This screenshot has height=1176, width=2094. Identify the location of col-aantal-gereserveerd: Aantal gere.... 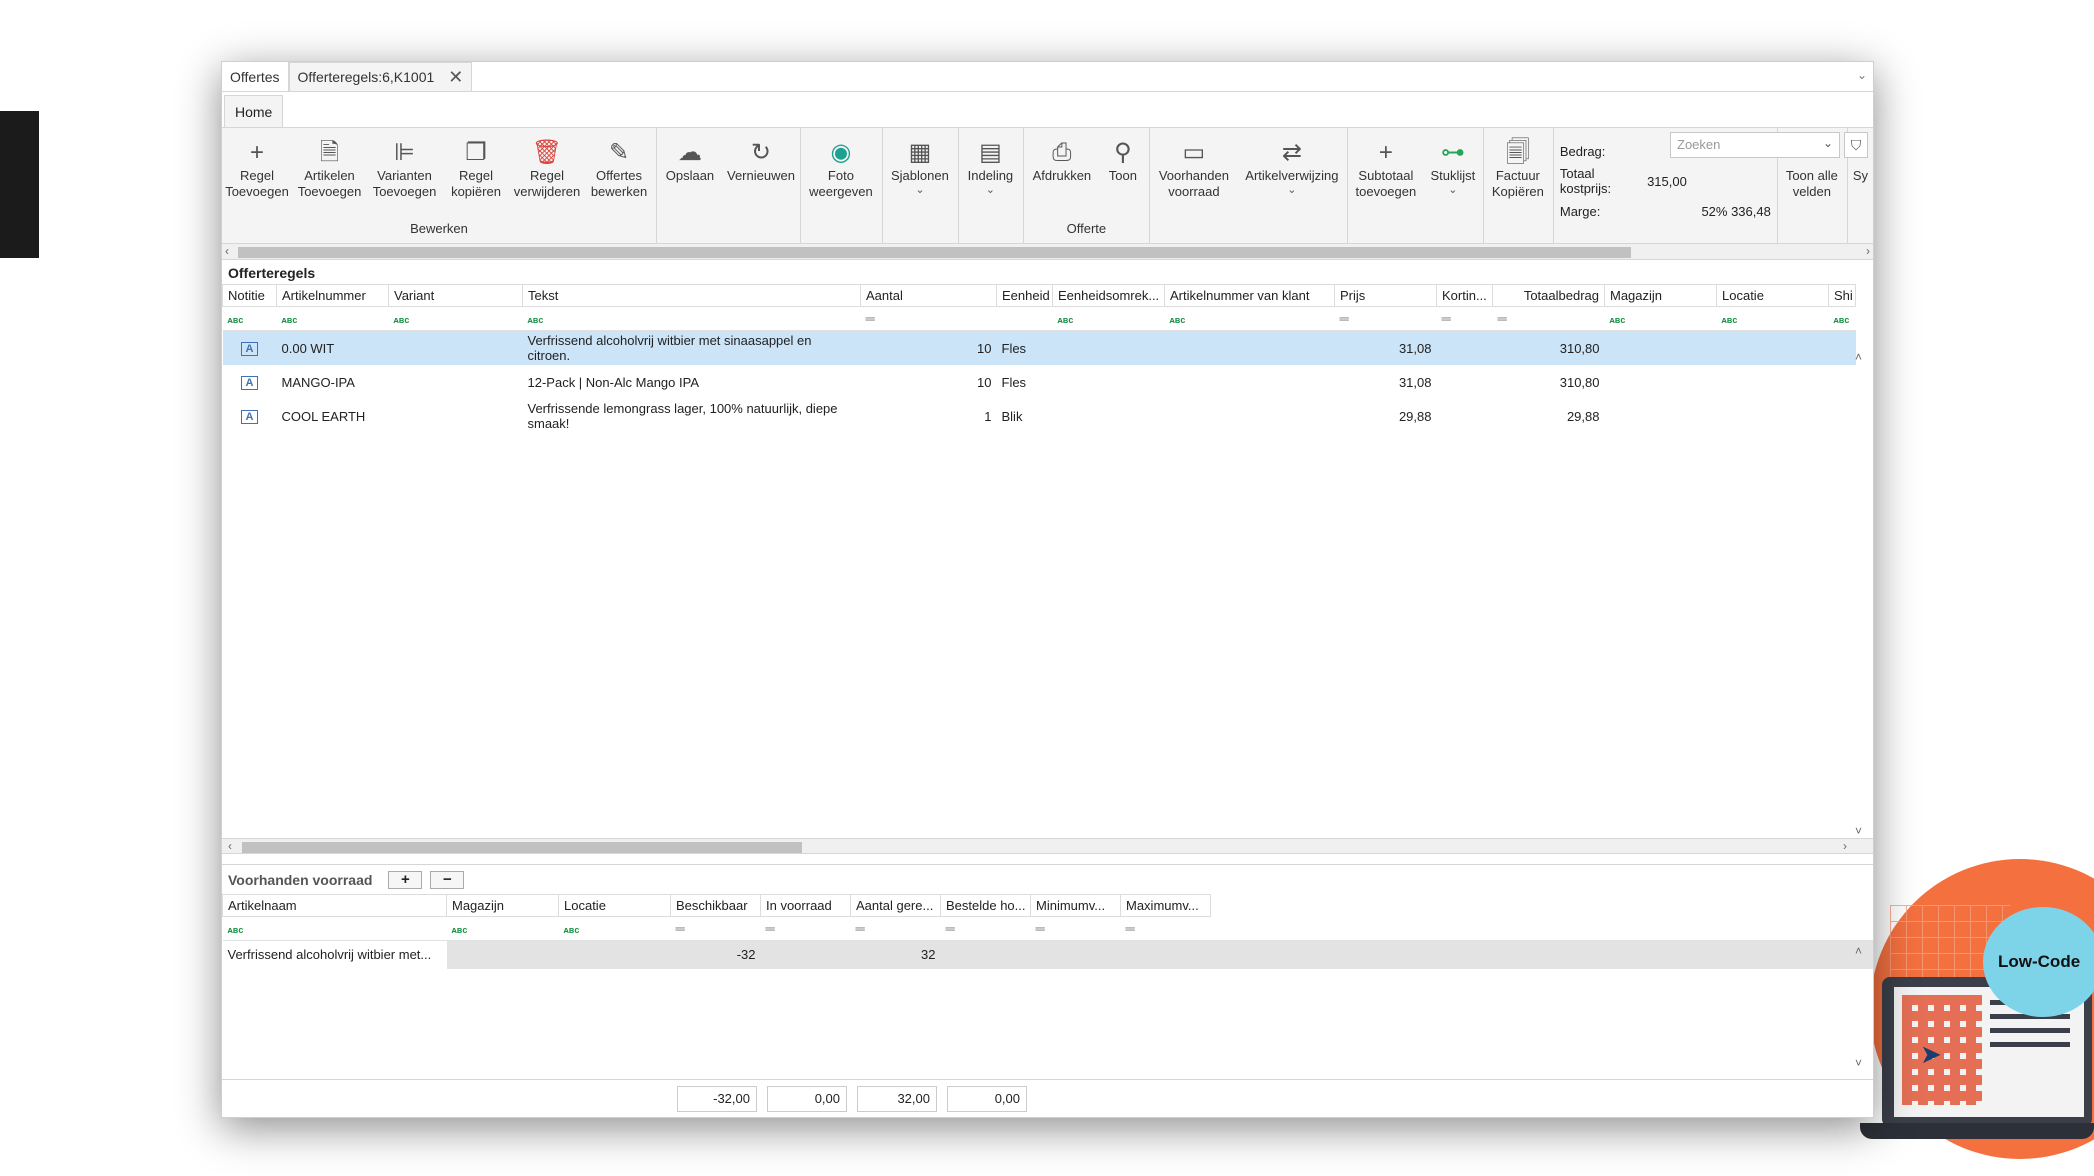
(895, 905).